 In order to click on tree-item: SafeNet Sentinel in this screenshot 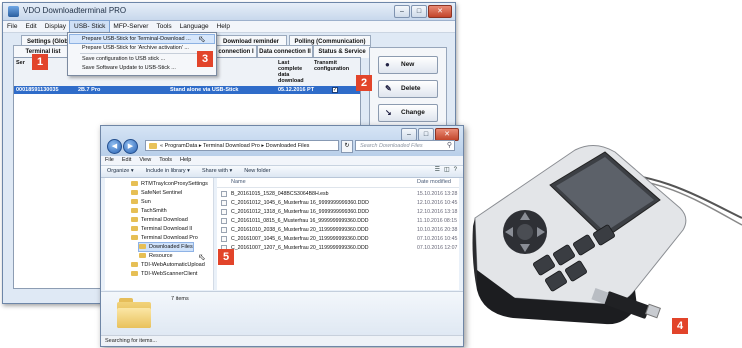, I will do `click(156, 193)`.